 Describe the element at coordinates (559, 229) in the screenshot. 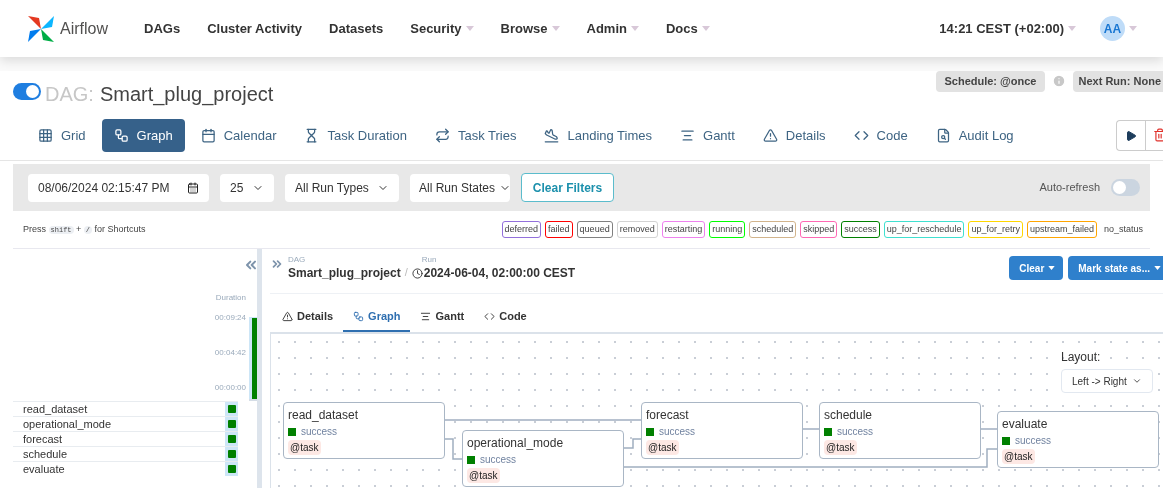

I see `state-legend-tag: failed` at that location.